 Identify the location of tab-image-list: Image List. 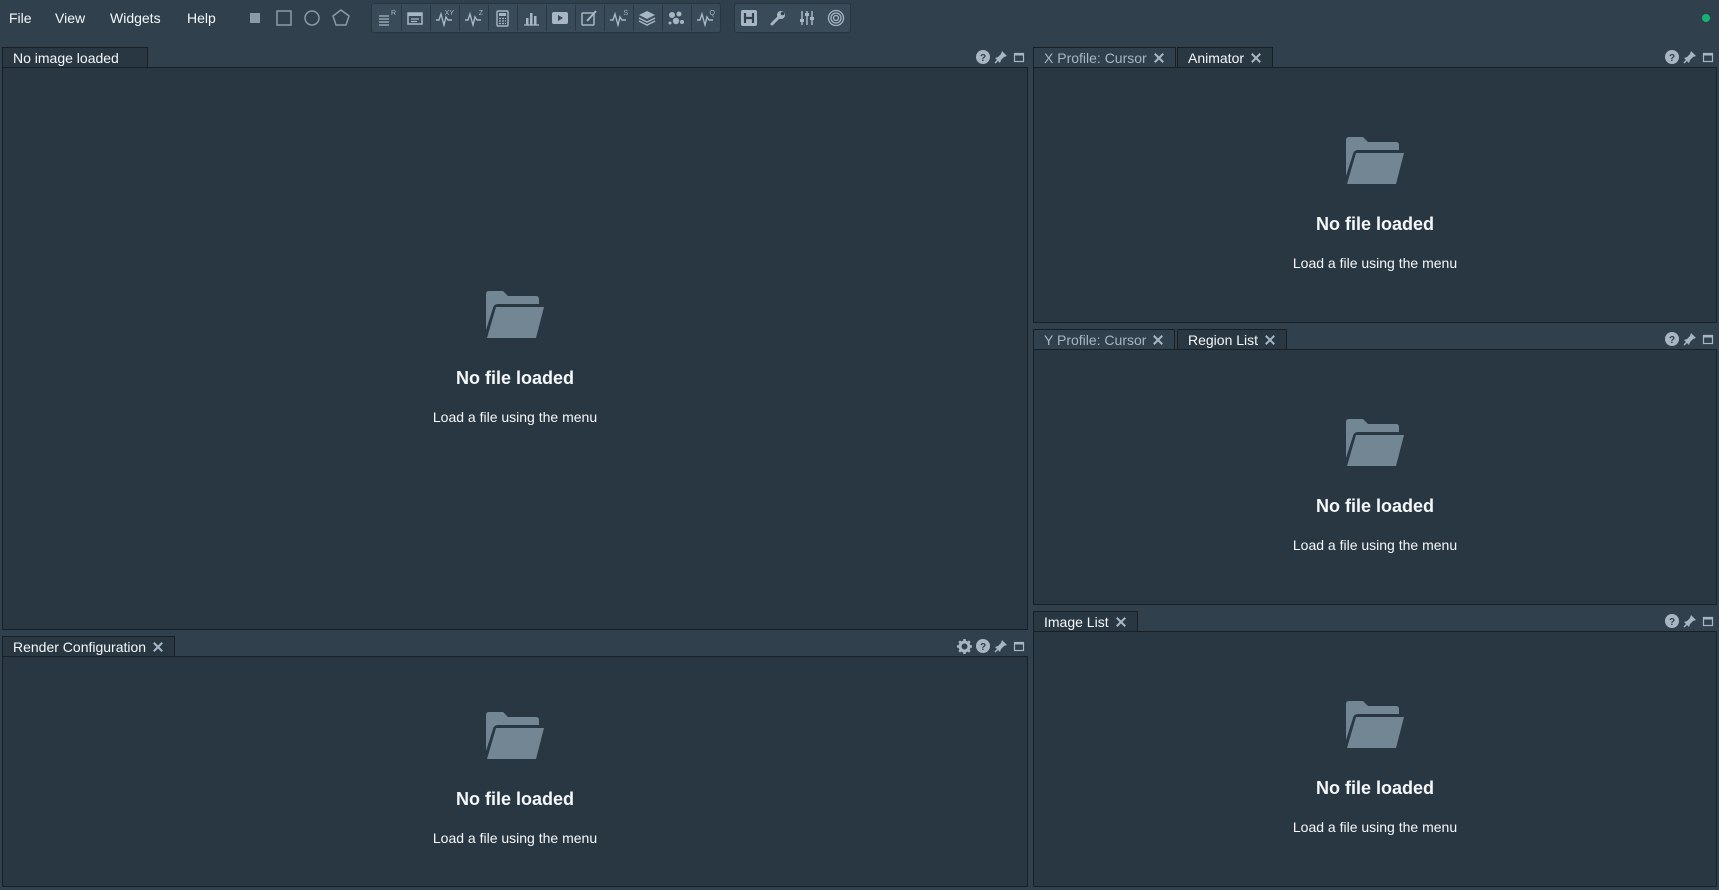
(1085, 621).